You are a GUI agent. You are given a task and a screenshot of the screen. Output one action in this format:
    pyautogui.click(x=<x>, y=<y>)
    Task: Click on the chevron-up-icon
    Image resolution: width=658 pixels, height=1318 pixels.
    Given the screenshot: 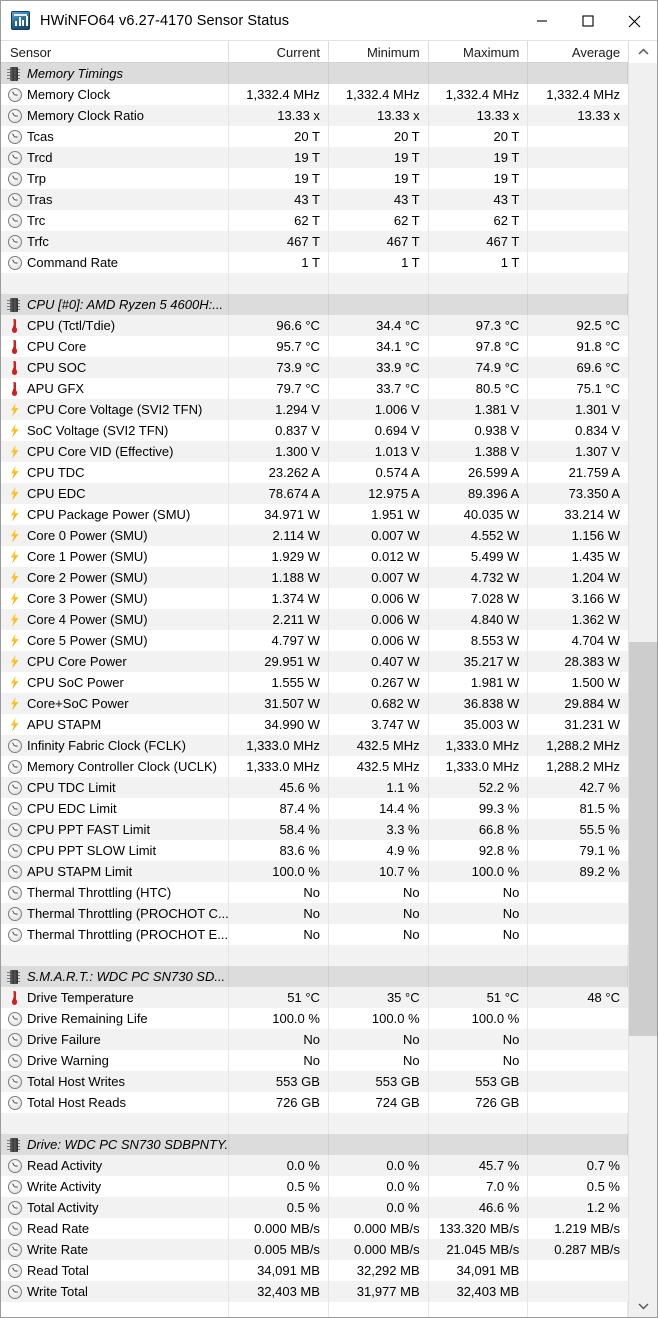 What is the action you would take?
    pyautogui.click(x=643, y=51)
    